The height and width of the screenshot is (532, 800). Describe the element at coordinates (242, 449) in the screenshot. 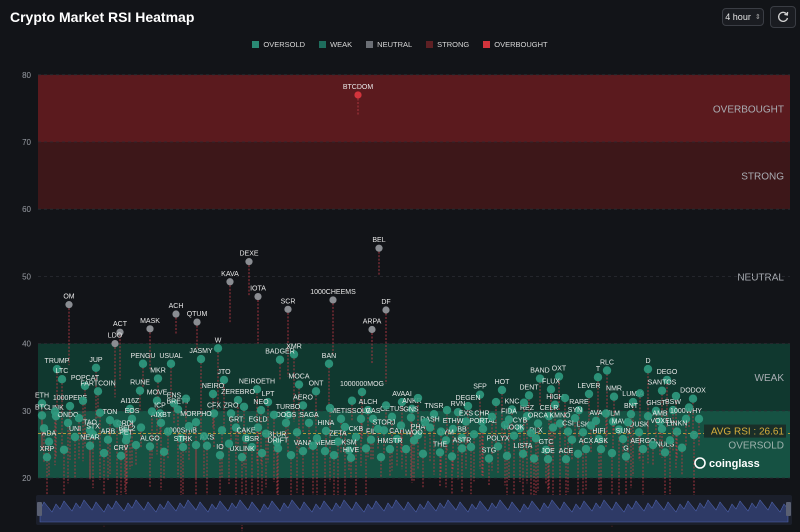

I see `coin-label: UXLINK` at that location.